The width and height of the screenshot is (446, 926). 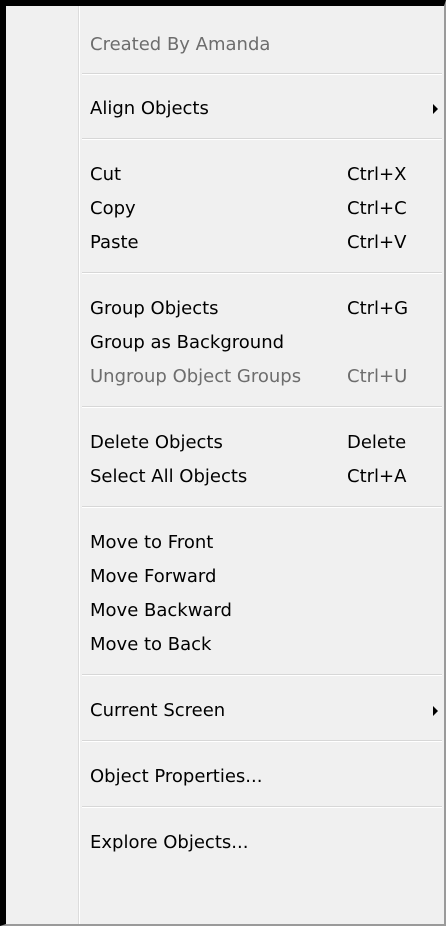 I want to click on menu-item-label: Move Backward, so click(x=161, y=610).